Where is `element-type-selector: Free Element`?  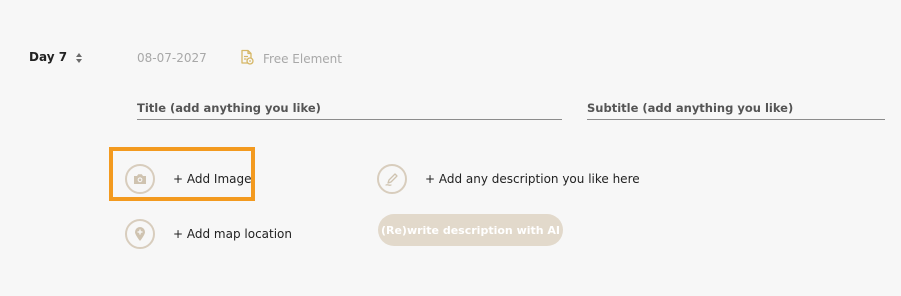 element-type-selector: Free Element is located at coordinates (290, 59).